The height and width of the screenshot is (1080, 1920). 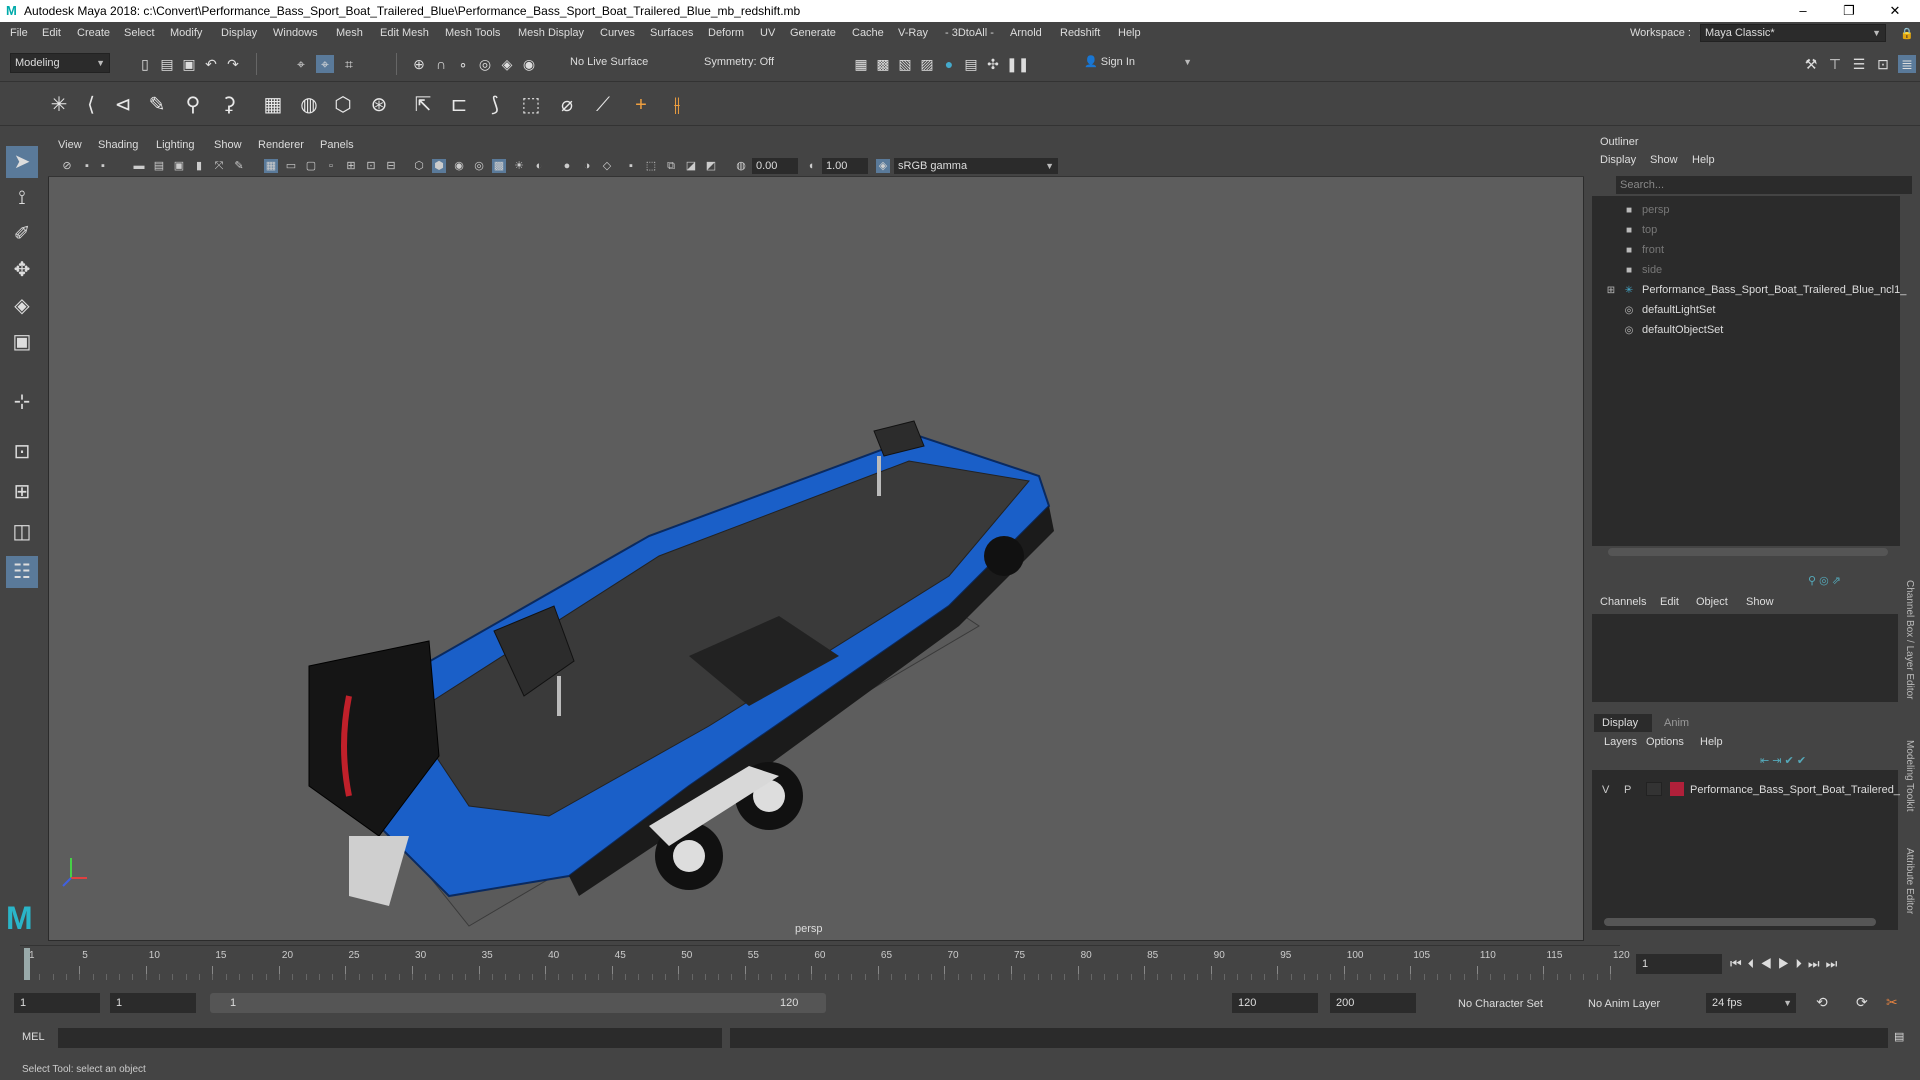 I want to click on fps-dropdown: 24 fps ▼, so click(x=1751, y=1003).